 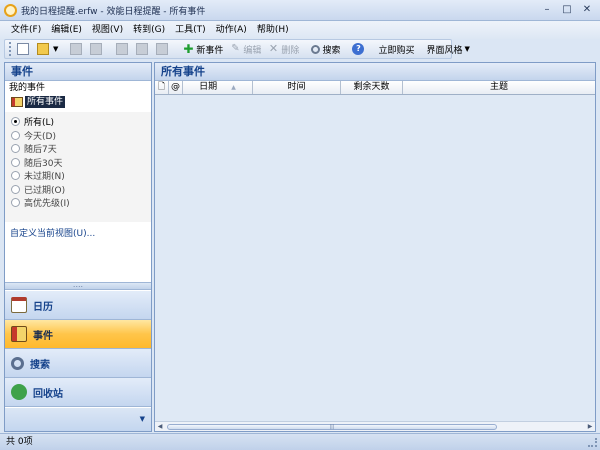 I want to click on ui-style-label: 界面风格, so click(x=444, y=50).